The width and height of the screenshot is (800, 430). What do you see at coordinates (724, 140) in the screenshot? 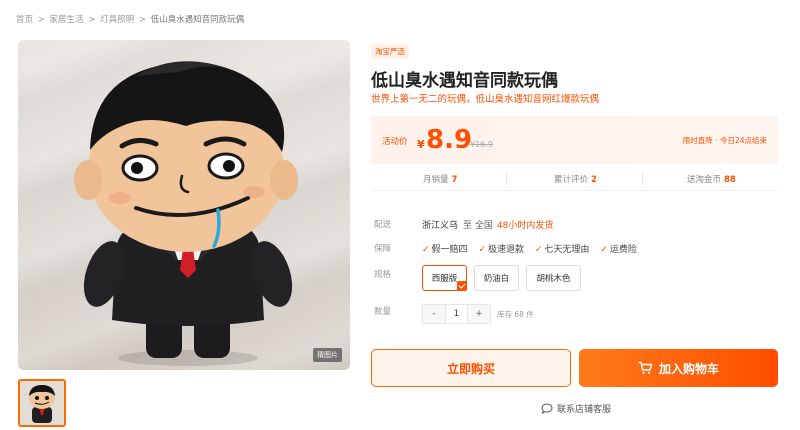
I see `promo-text: 限时直降 · 今日24点结束` at bounding box center [724, 140].